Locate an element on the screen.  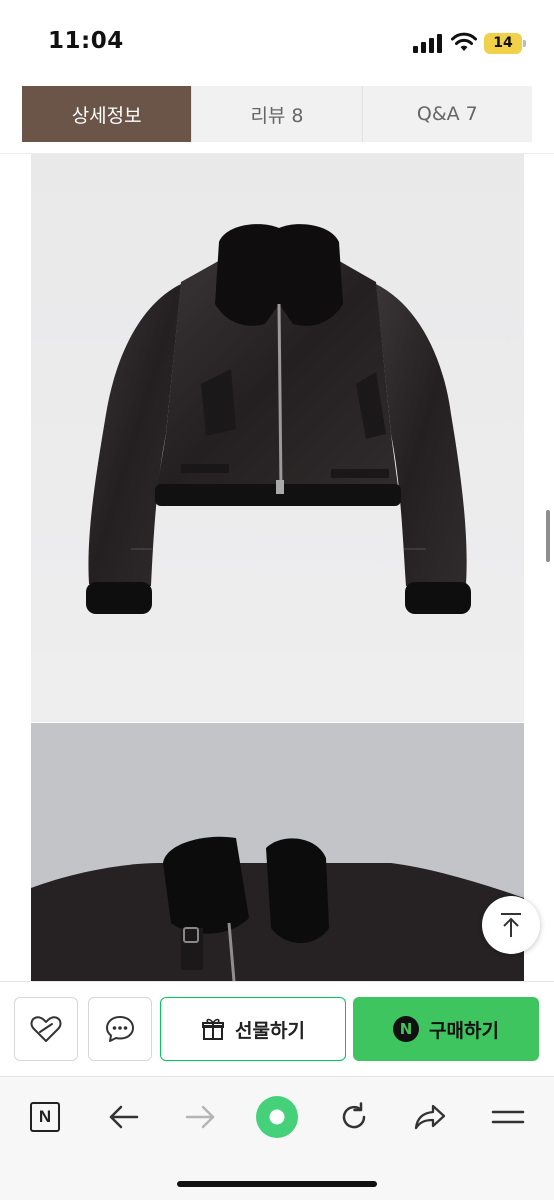
battery-indicator: 14 is located at coordinates (505, 43).